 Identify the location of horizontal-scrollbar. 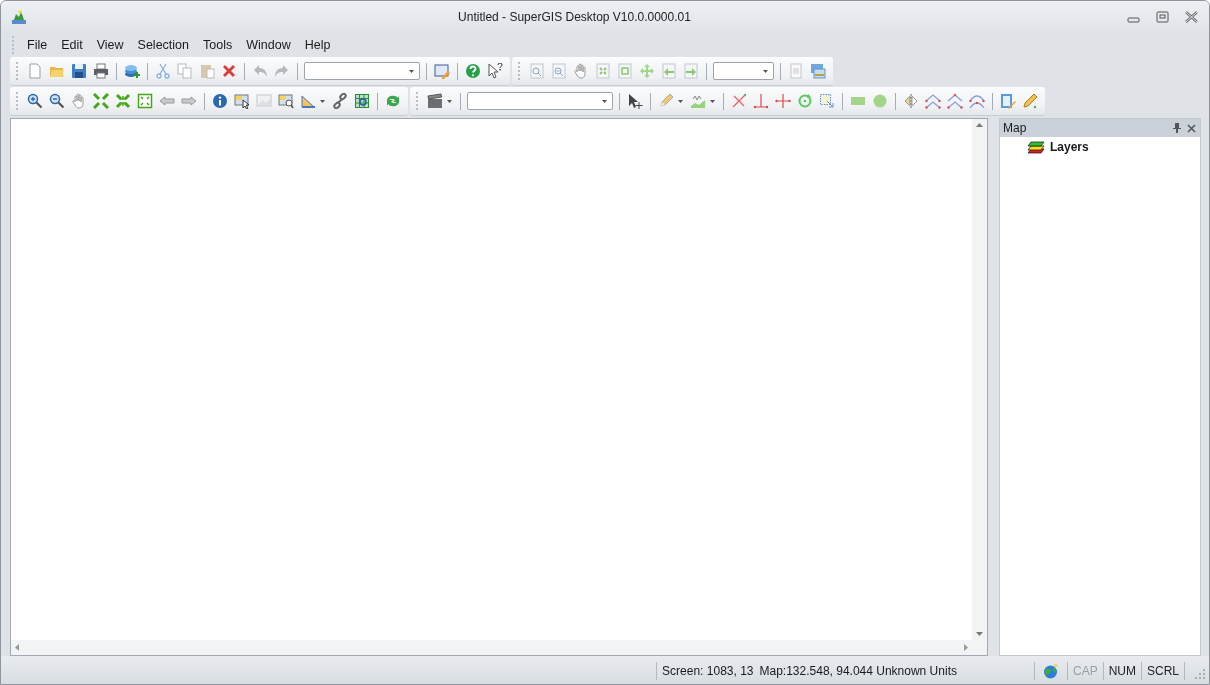
(491, 647).